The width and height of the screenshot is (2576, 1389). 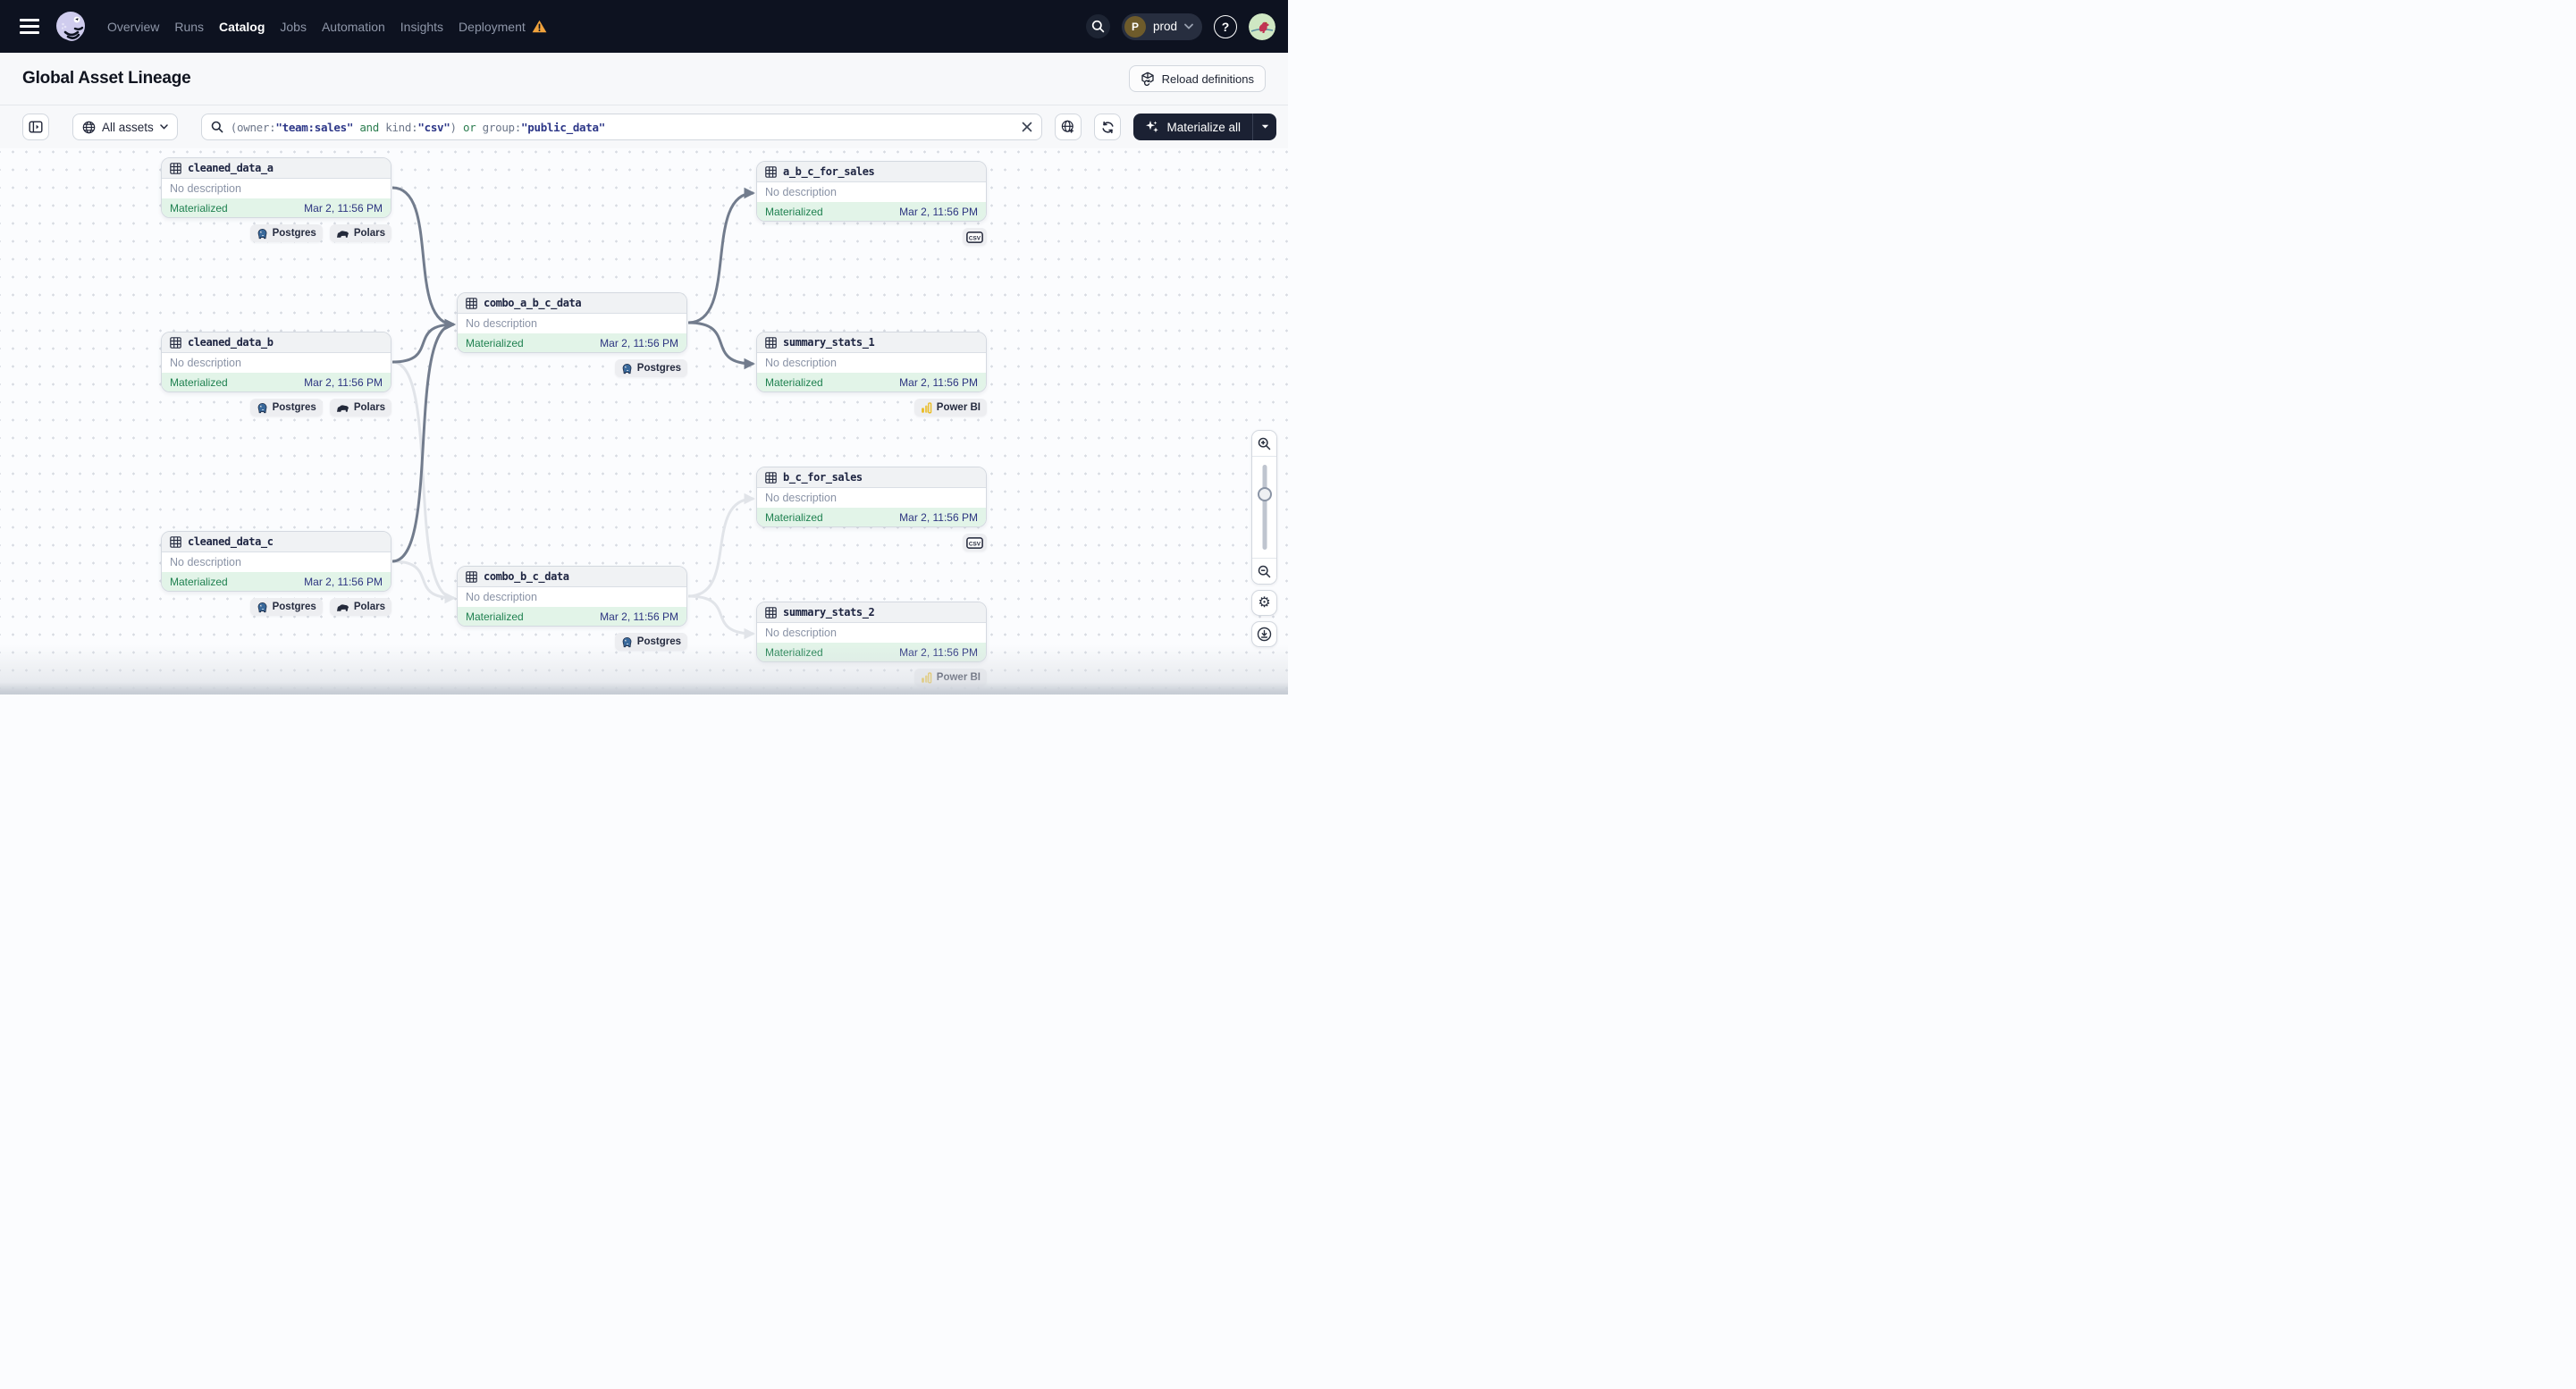 What do you see at coordinates (36, 127) in the screenshot?
I see `sidebar-toggle-button` at bounding box center [36, 127].